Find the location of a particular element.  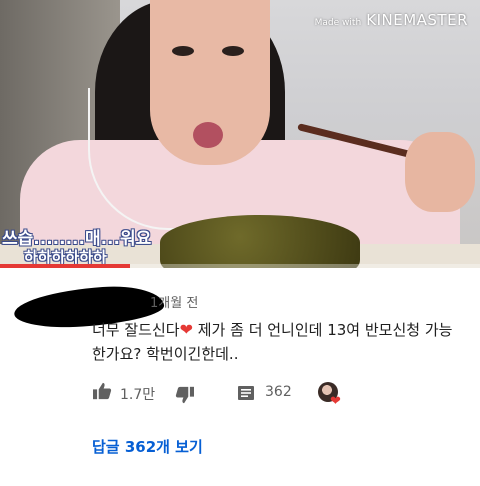

comment-timestamp: 1개월 전 is located at coordinates (174, 303).